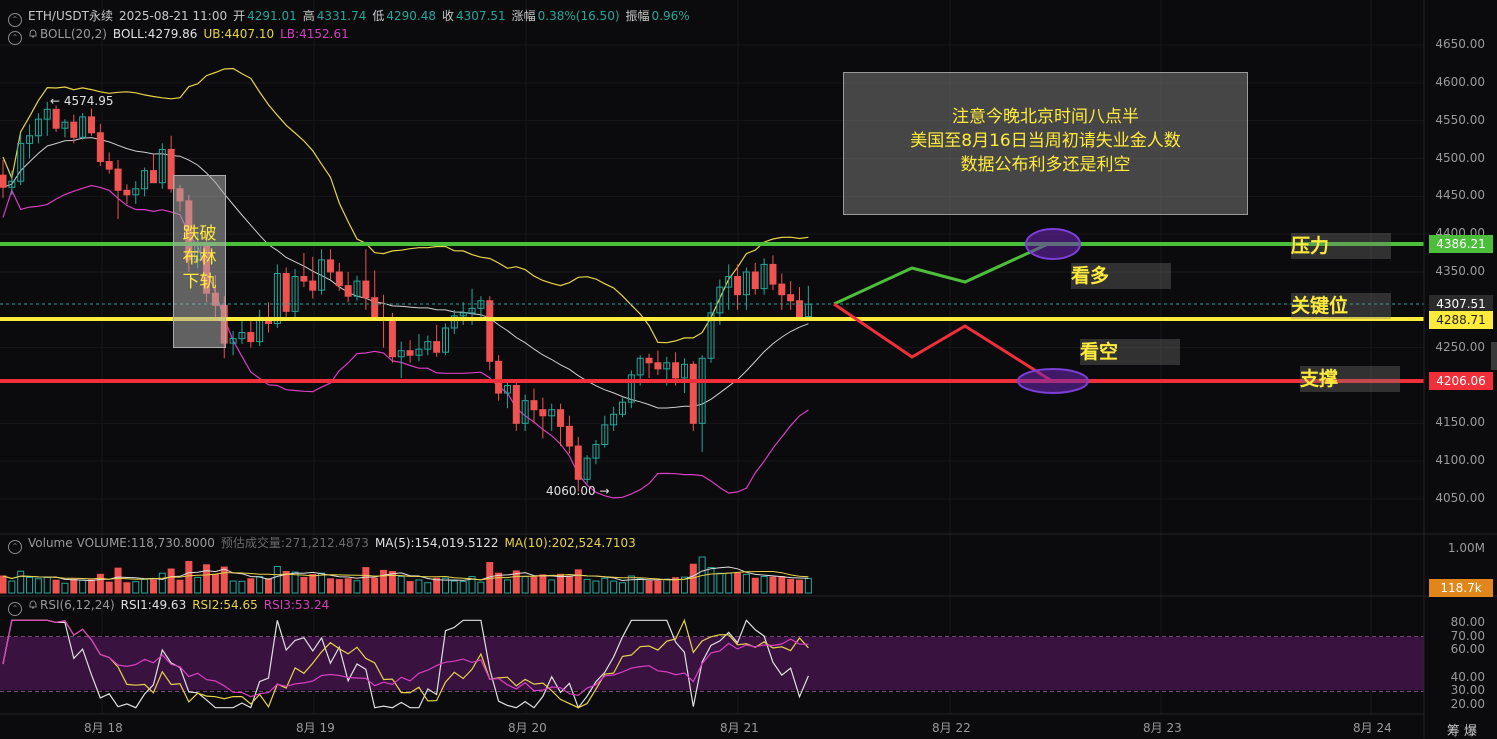 Image resolution: width=1497 pixels, height=739 pixels. Describe the element at coordinates (1466, 548) in the screenshot. I see `volume-axis-label: 1.00M` at that location.